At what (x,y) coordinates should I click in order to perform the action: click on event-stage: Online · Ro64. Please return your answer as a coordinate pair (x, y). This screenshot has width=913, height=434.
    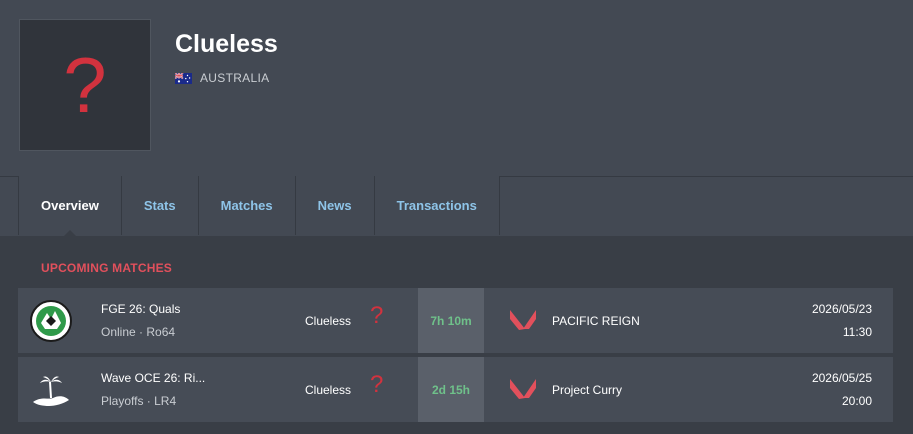
    Looking at the image, I should click on (138, 332).